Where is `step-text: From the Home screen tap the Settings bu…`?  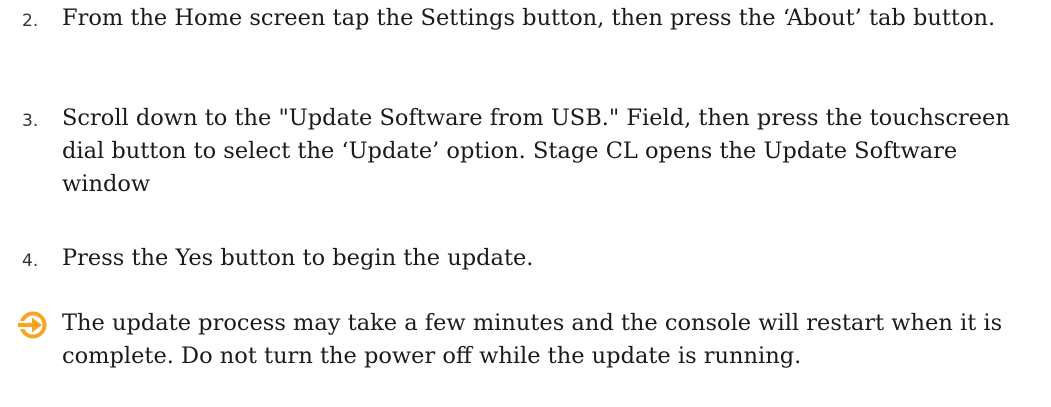 step-text: From the Home screen tap the Settings bu… is located at coordinates (529, 18).